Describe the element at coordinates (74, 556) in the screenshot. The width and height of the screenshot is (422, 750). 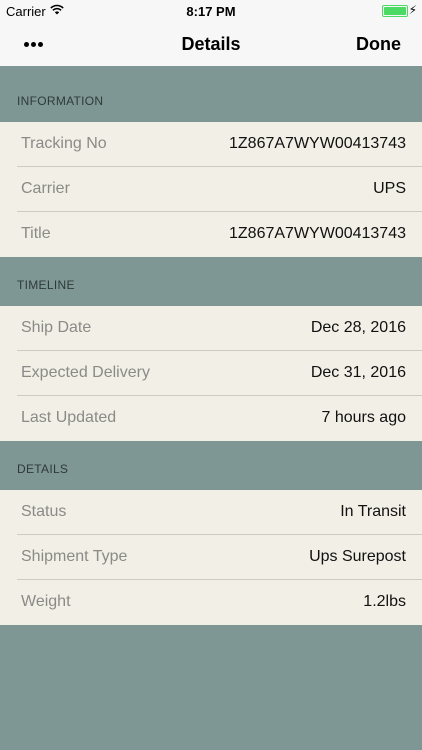
I see `row-label: Shipment Type` at that location.